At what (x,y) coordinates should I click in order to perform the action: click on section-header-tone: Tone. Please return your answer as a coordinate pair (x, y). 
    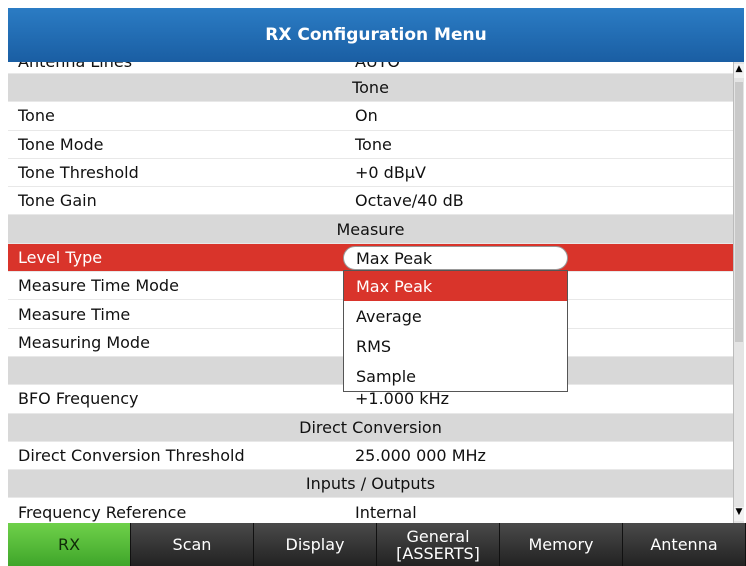
    Looking at the image, I should click on (370, 88).